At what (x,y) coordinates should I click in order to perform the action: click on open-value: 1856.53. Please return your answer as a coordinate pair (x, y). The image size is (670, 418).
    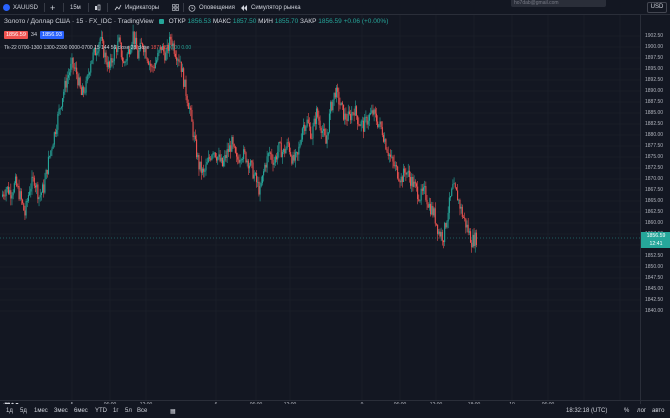
    Looking at the image, I should click on (199, 21).